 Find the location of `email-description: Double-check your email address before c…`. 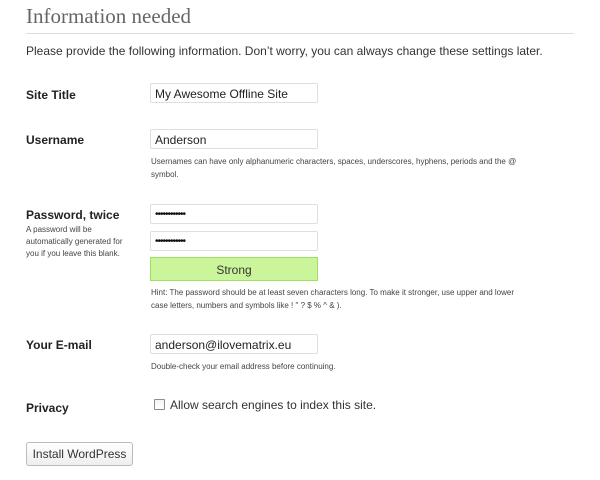

email-description: Double-check your email address before c… is located at coordinates (243, 366).